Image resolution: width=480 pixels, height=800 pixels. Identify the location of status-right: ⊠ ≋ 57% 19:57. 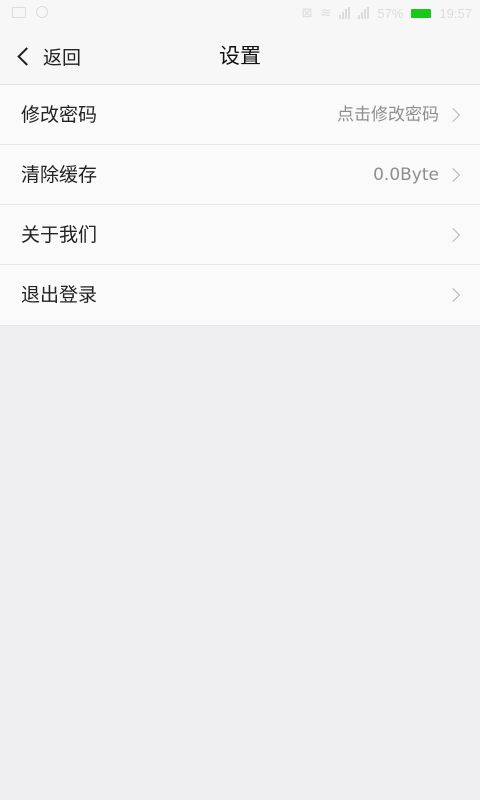
(387, 13).